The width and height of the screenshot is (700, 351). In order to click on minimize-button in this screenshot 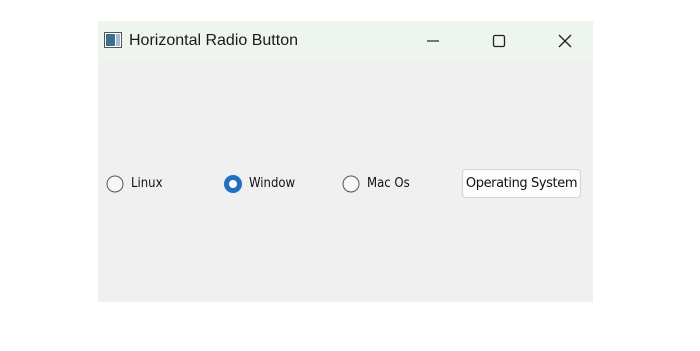, I will do `click(433, 41)`.